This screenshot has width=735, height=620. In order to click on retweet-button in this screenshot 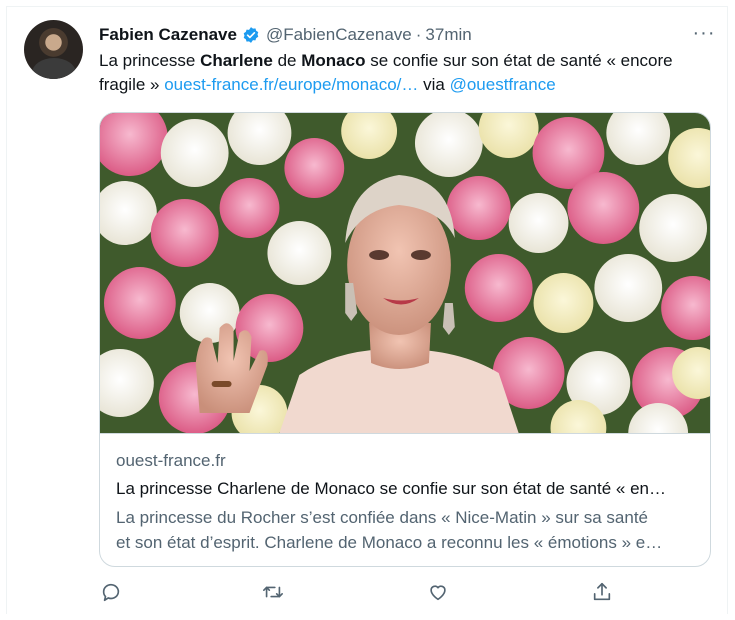, I will do `click(273, 592)`.